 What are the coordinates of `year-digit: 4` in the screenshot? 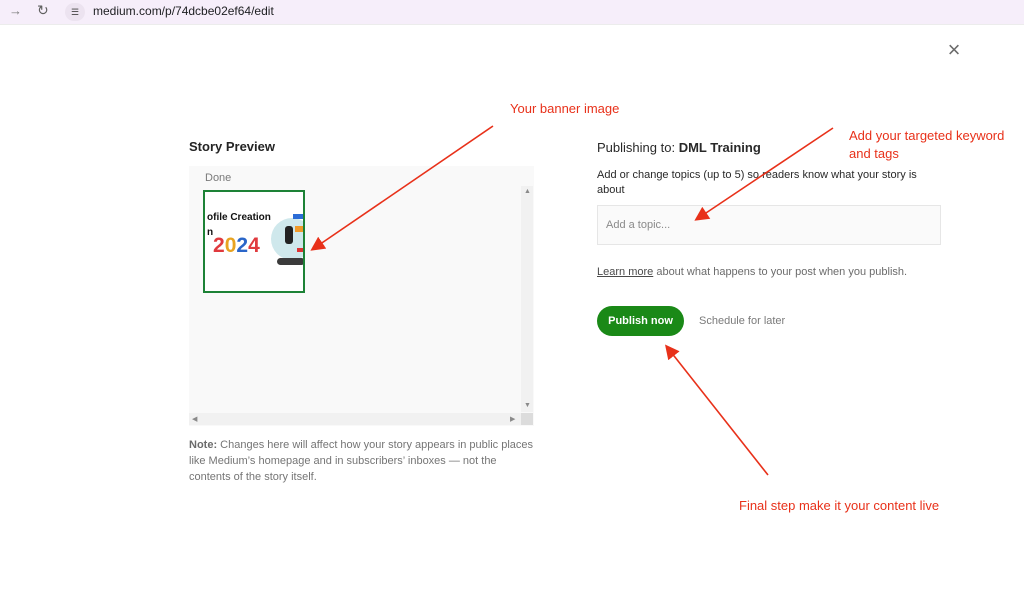 It's located at (254, 245).